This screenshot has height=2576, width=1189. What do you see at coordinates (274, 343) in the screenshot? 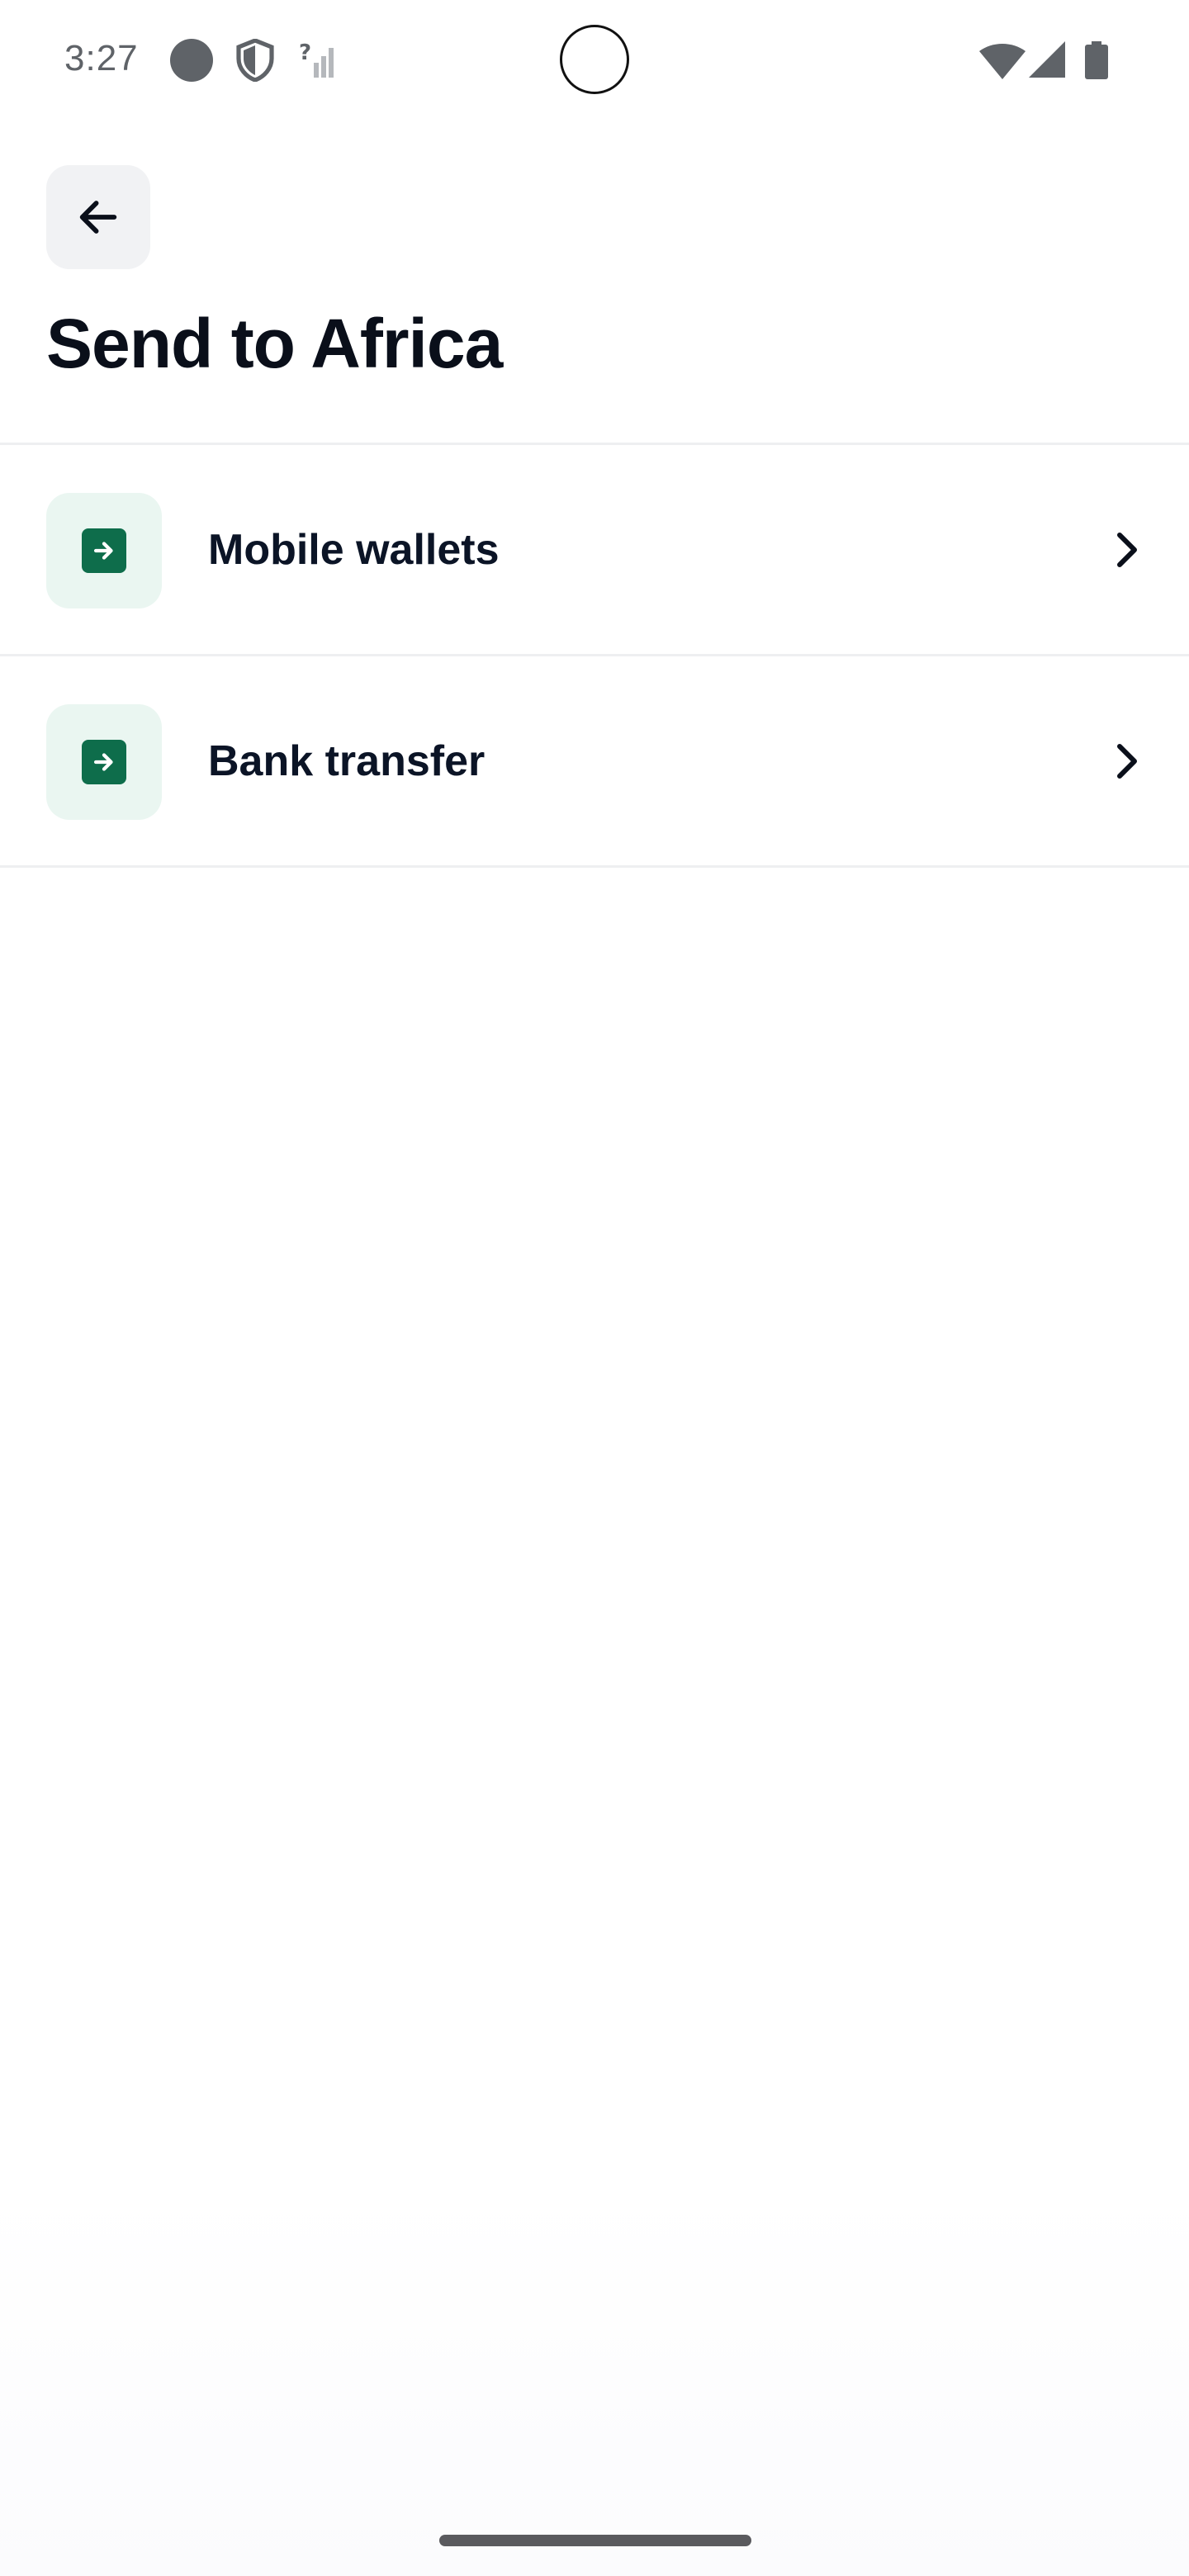
I see `page-title: Send to Africa` at bounding box center [274, 343].